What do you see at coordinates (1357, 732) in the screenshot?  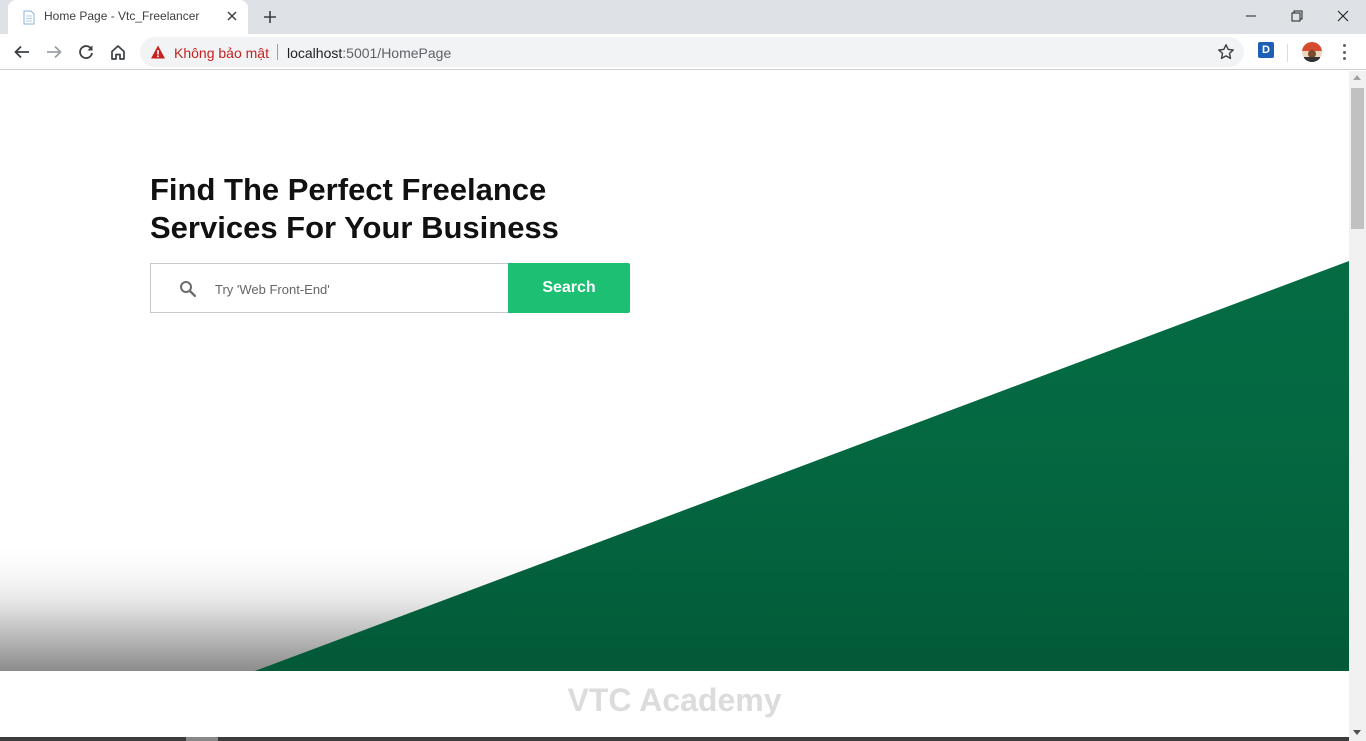 I see `scroll-down-arrow-icon` at bounding box center [1357, 732].